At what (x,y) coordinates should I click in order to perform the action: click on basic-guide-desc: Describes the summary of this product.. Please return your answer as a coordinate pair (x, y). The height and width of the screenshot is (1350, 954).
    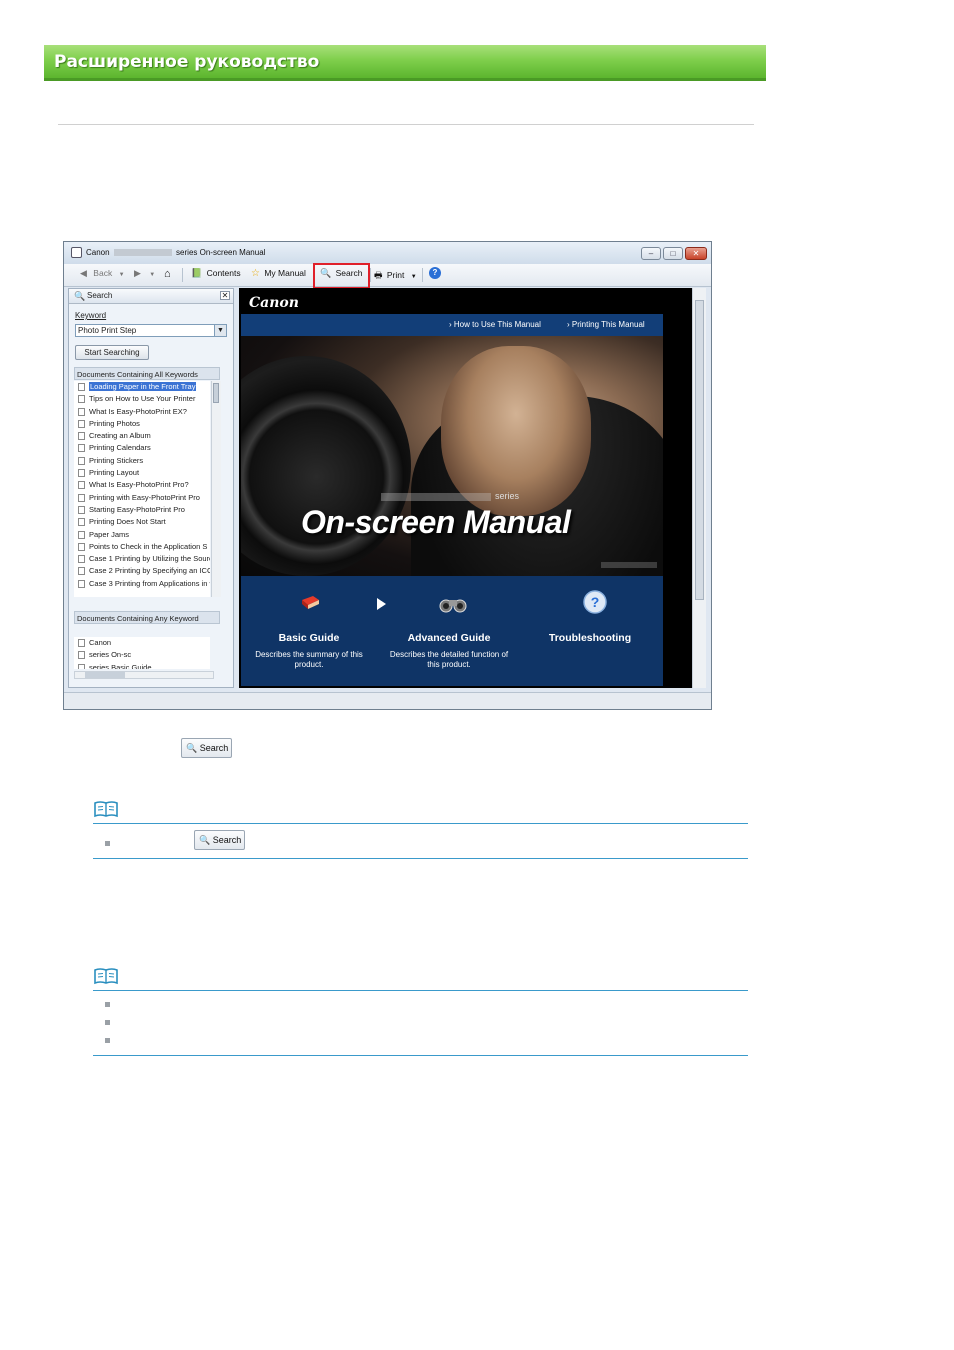
    Looking at the image, I should click on (309, 659).